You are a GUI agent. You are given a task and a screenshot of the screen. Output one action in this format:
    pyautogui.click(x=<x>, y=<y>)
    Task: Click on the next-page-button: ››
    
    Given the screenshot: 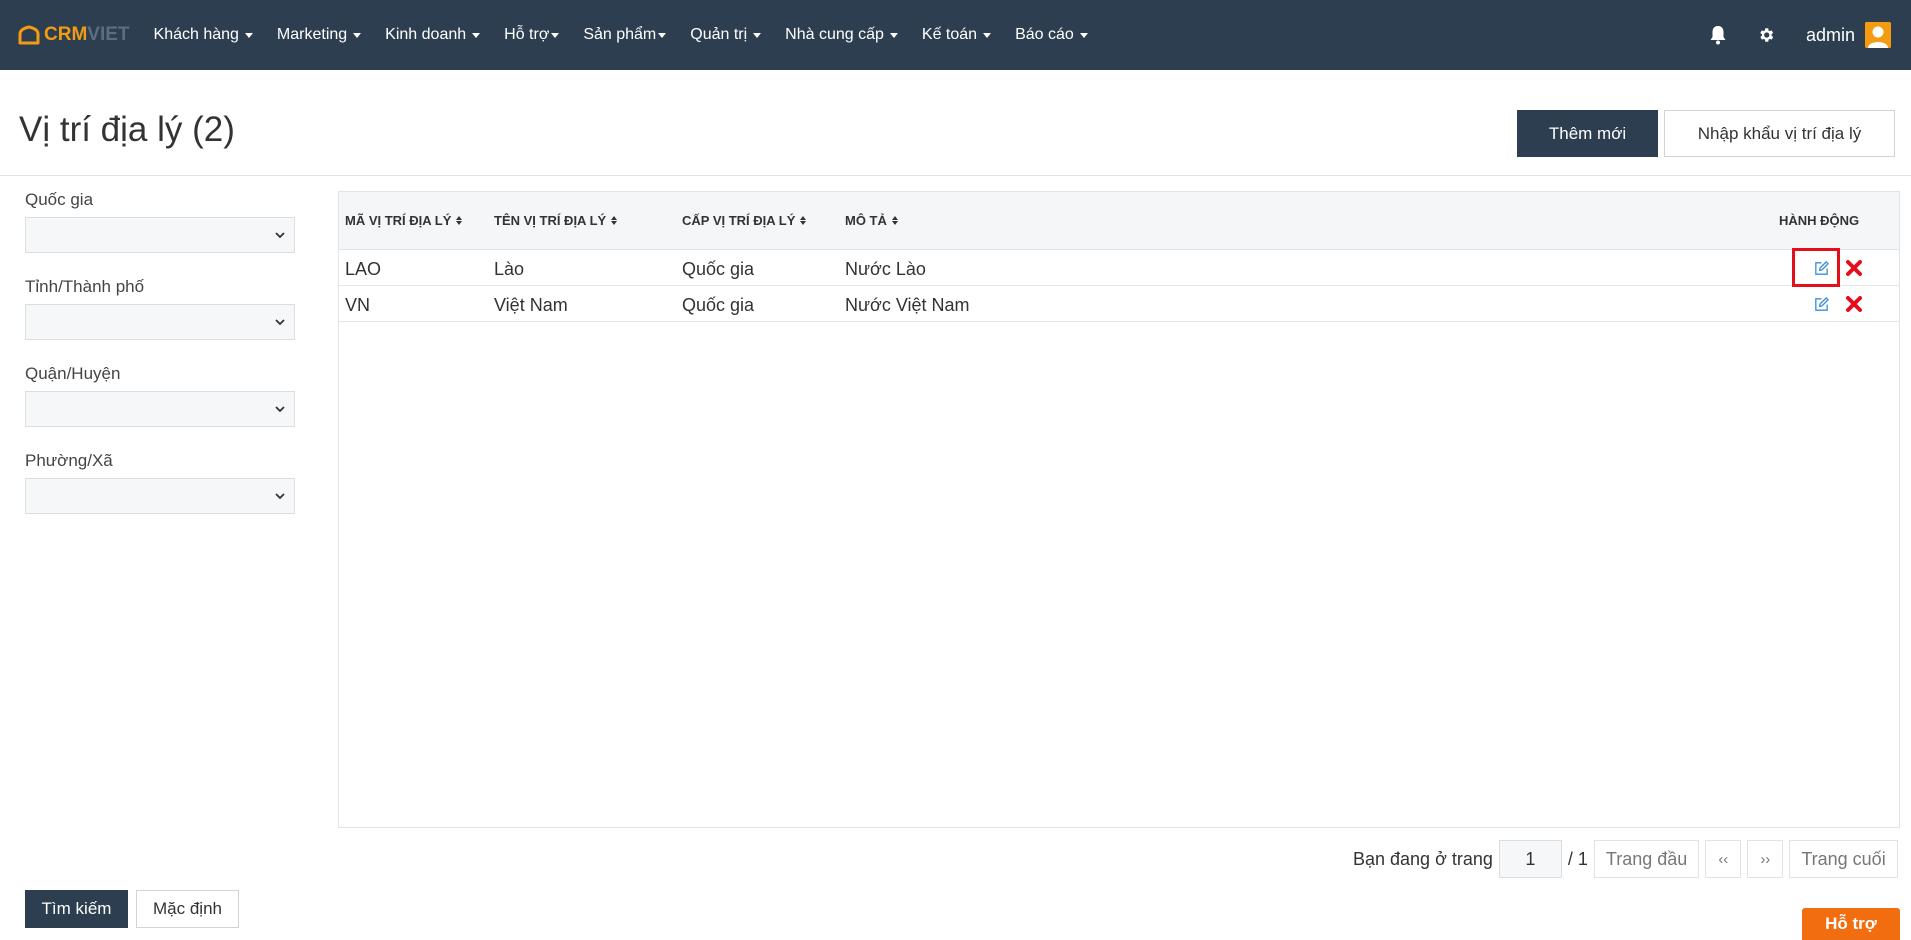 What is the action you would take?
    pyautogui.click(x=1765, y=859)
    